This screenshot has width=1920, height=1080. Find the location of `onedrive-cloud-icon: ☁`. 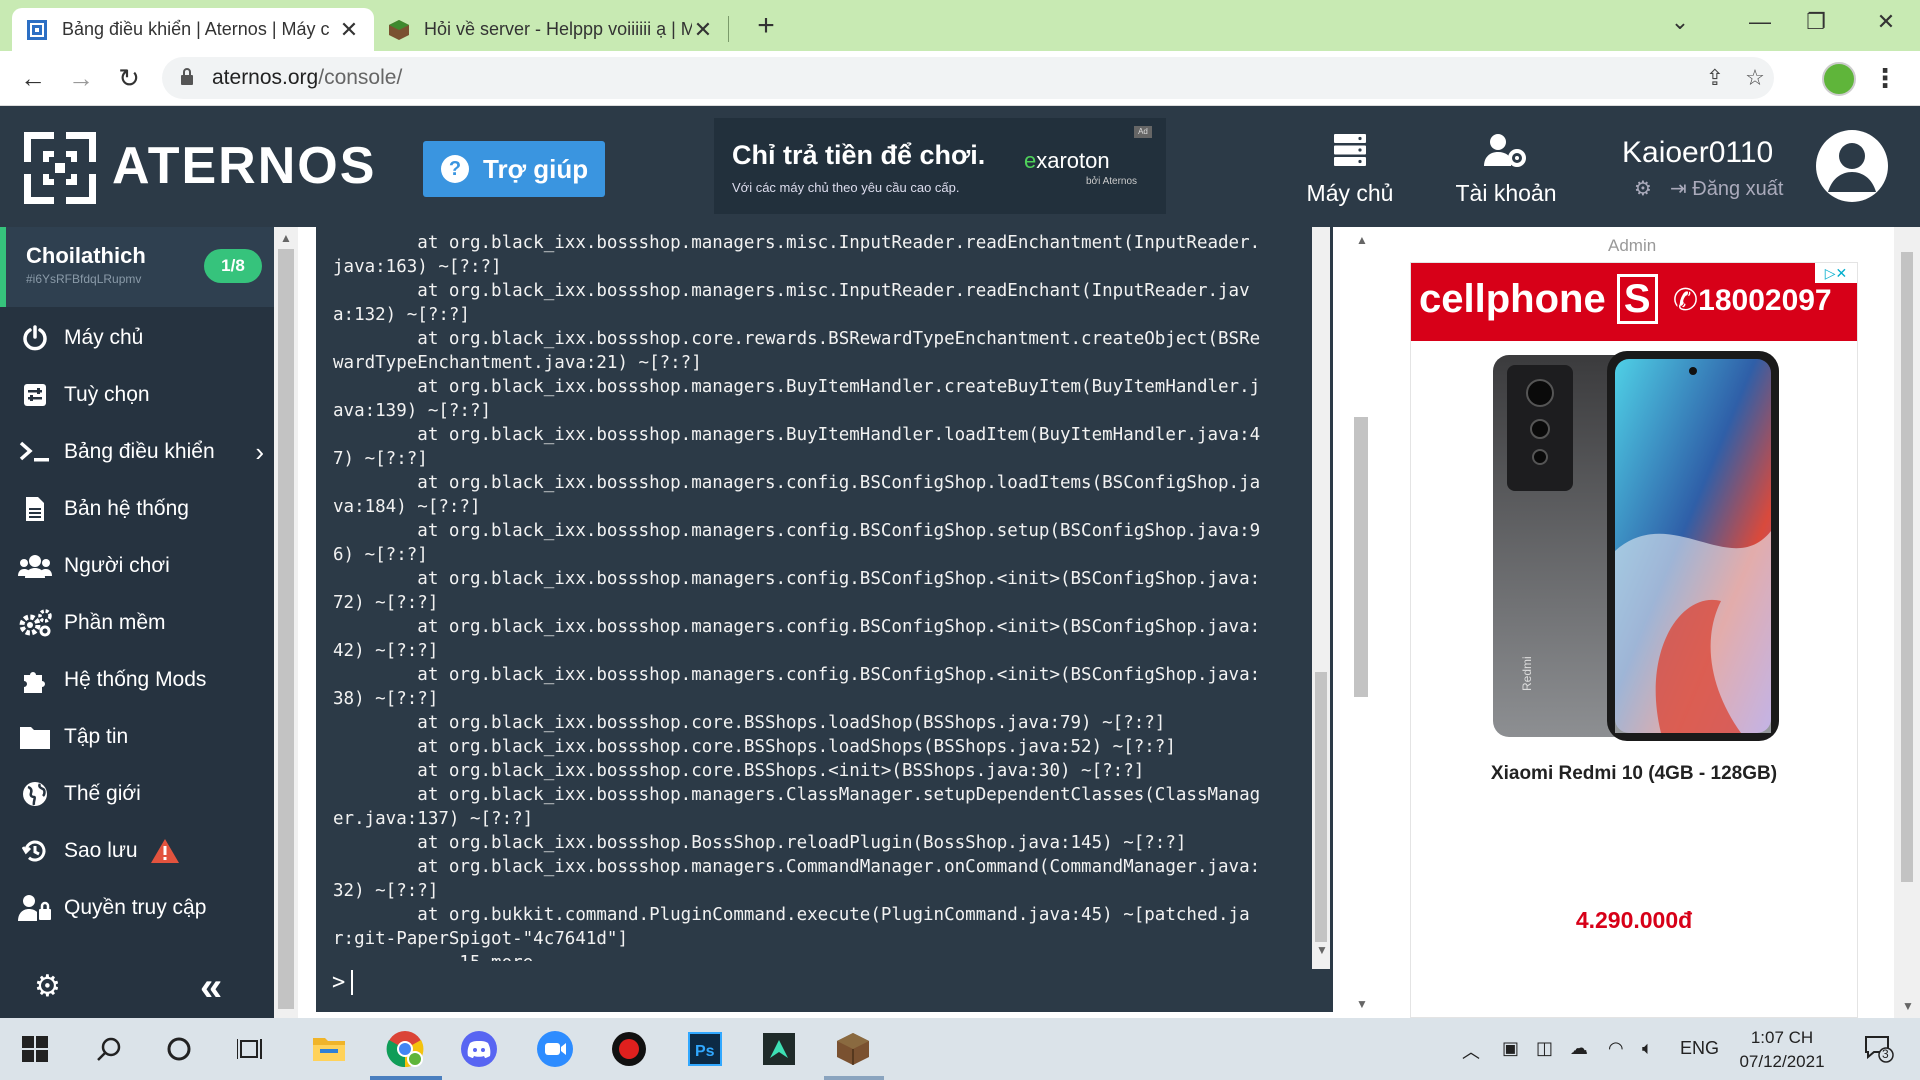

onedrive-cloud-icon: ☁ is located at coordinates (1579, 1048).